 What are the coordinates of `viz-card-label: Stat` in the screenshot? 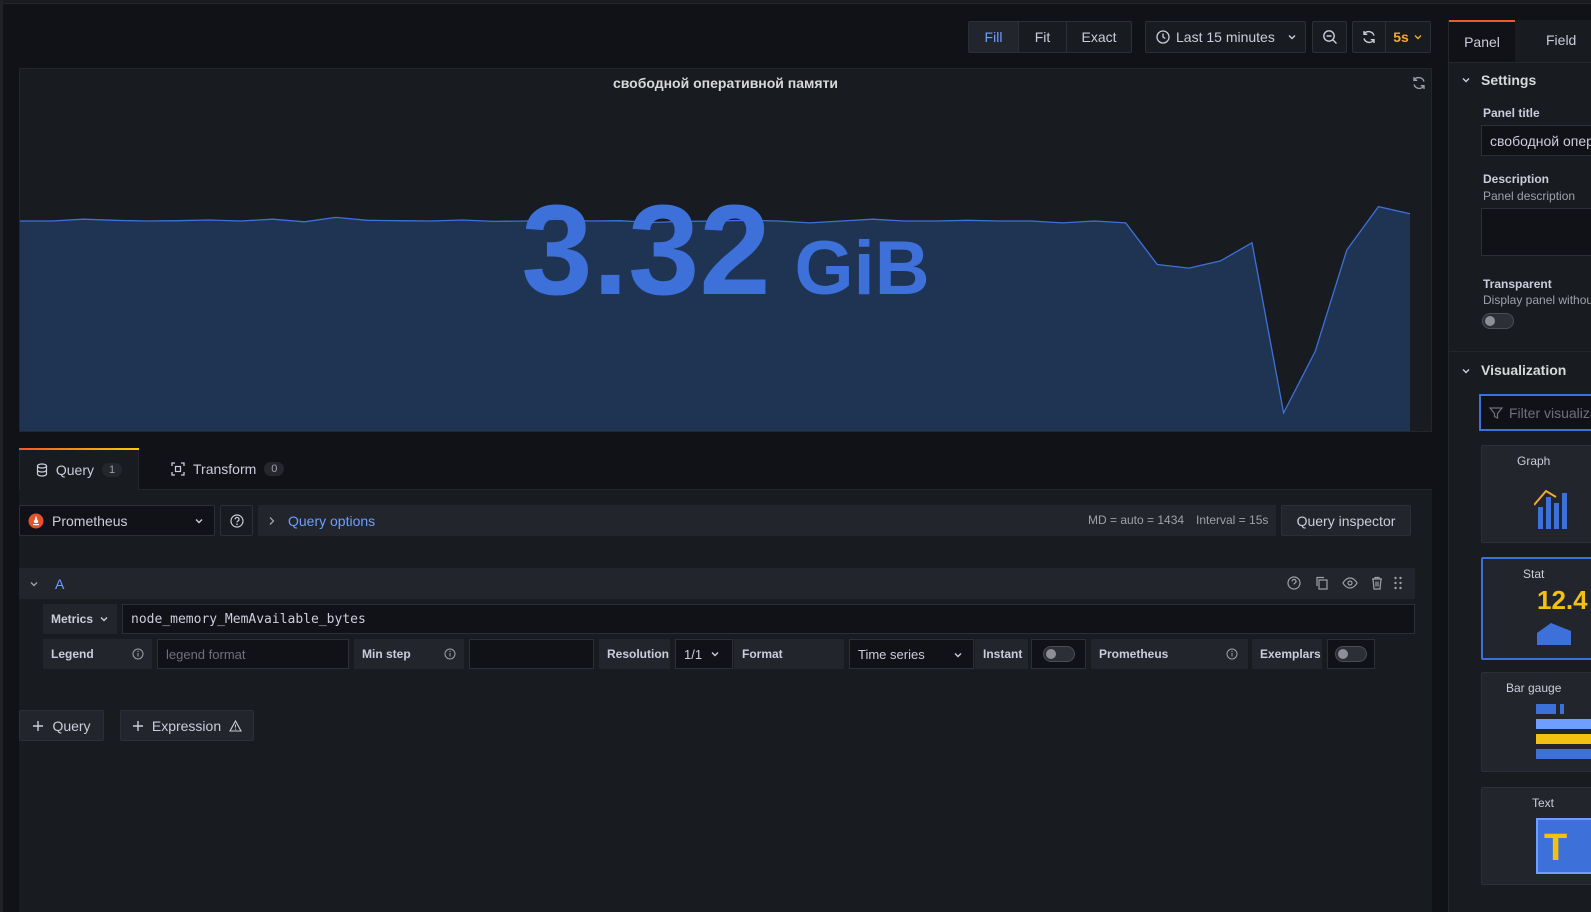 It's located at (1534, 574).